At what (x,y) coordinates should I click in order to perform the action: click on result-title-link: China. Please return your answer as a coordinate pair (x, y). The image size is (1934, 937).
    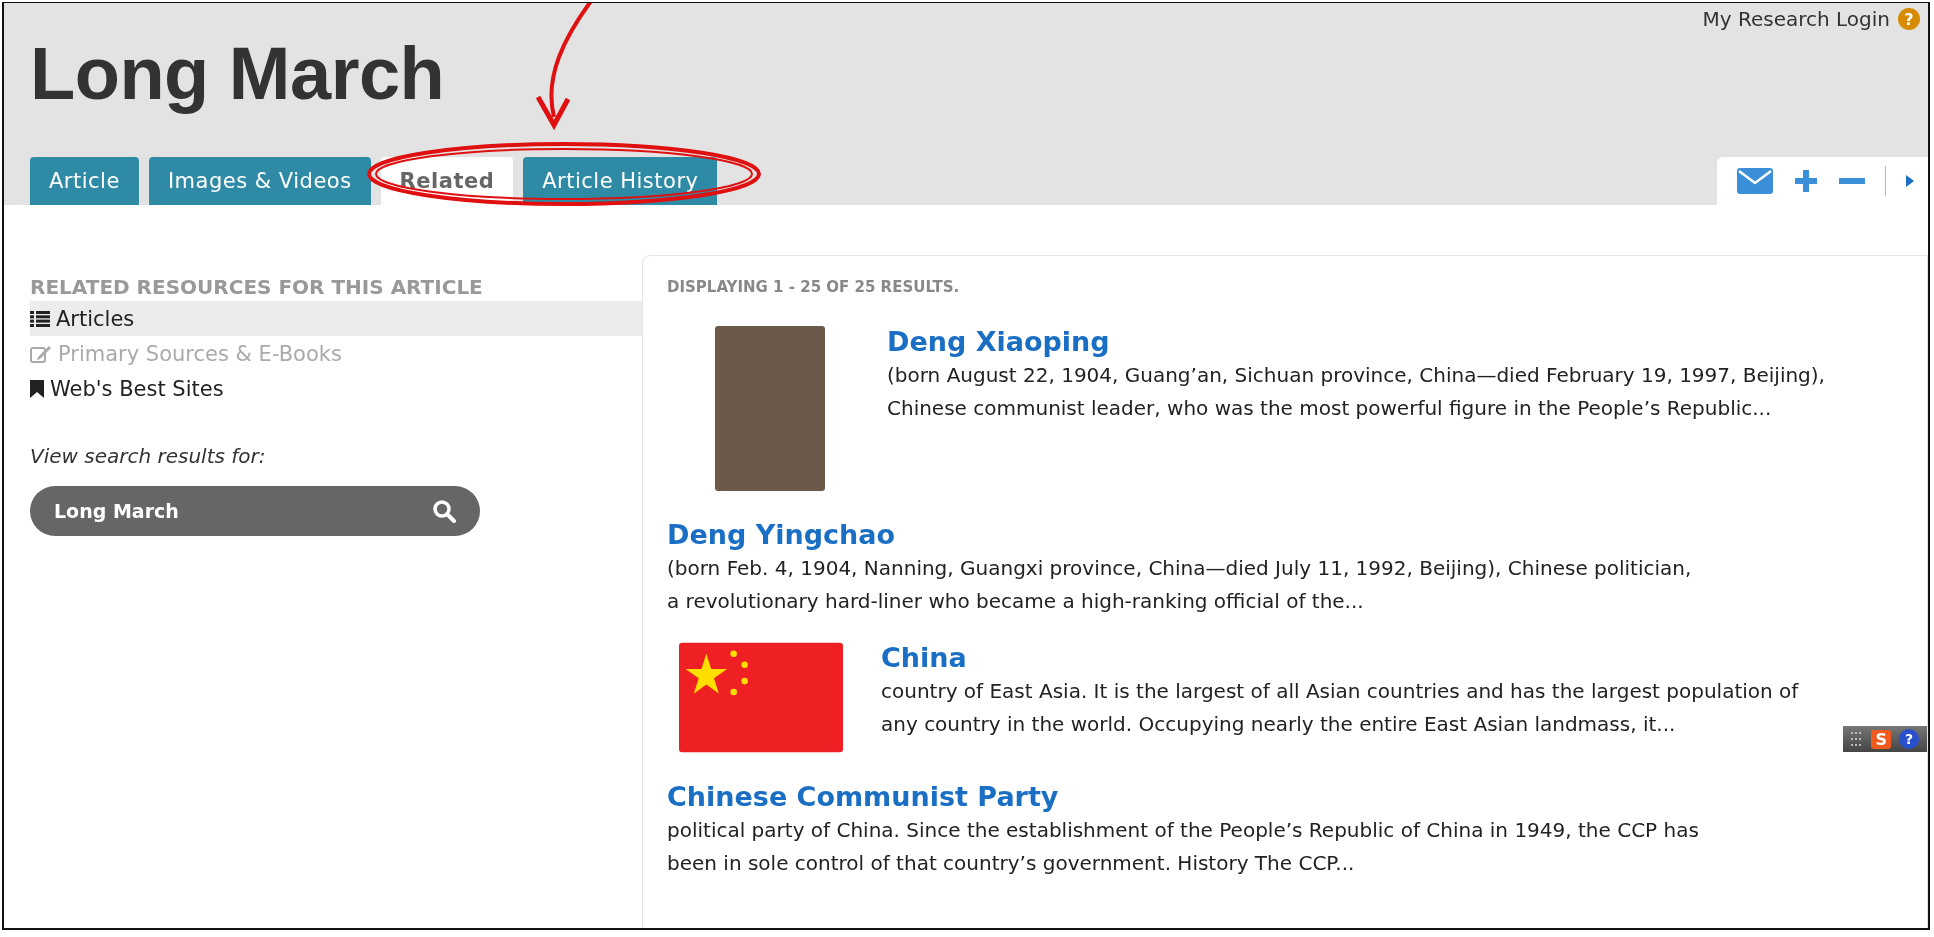
    Looking at the image, I should click on (1392, 657).